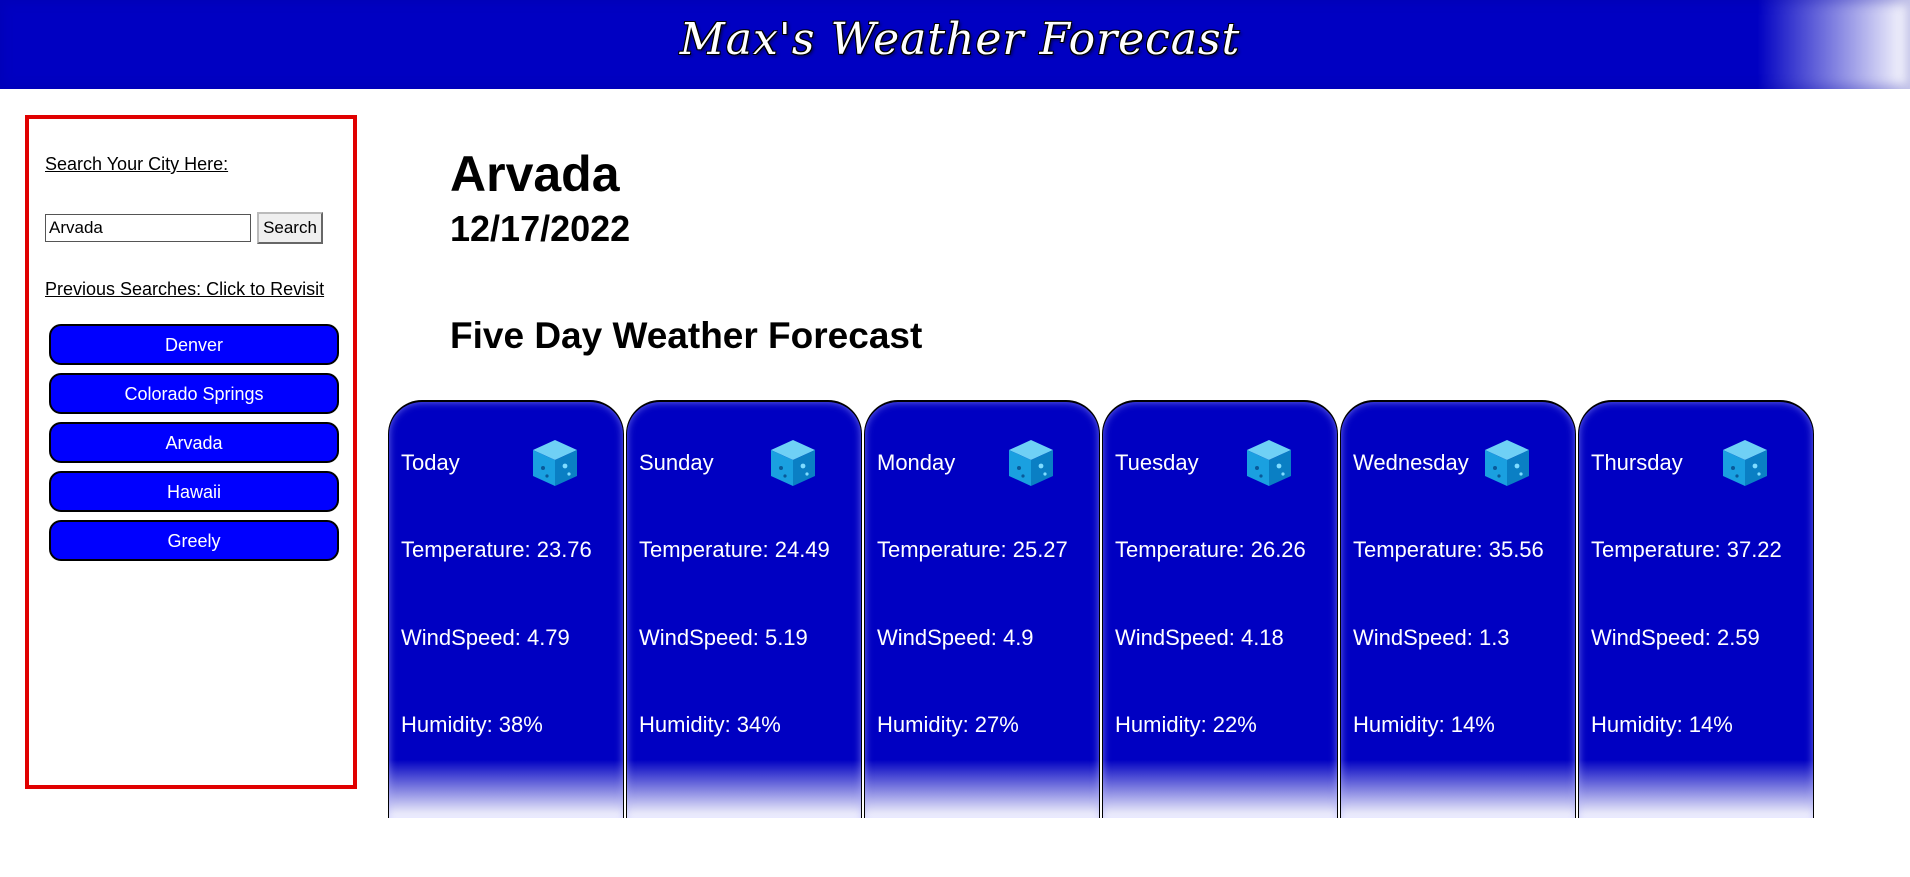 Image resolution: width=1910 pixels, height=877 pixels. Describe the element at coordinates (290, 228) in the screenshot. I see `search-button: Search` at that location.